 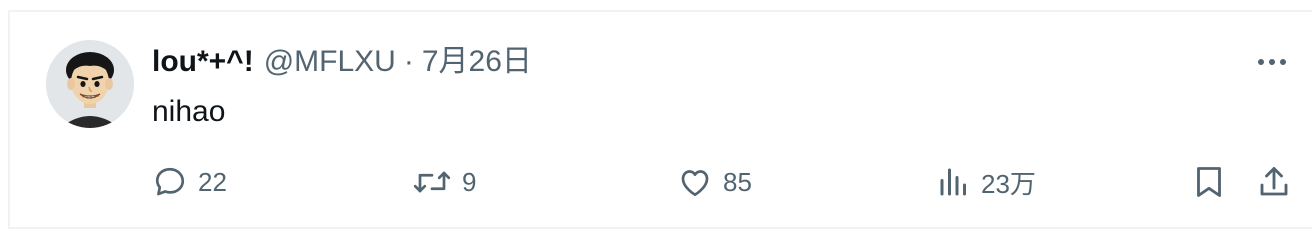 I want to click on upload-share-icon, so click(x=1274, y=181).